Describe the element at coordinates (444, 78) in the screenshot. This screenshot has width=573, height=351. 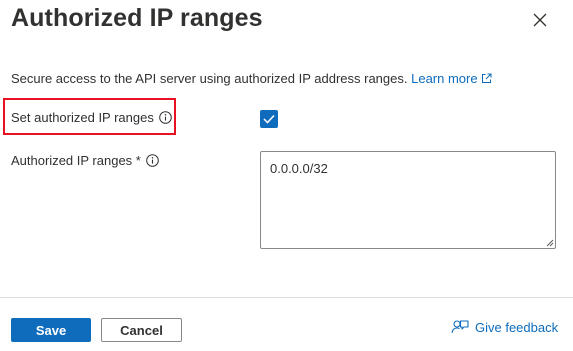
I see `learn-more-label: Learn more` at that location.